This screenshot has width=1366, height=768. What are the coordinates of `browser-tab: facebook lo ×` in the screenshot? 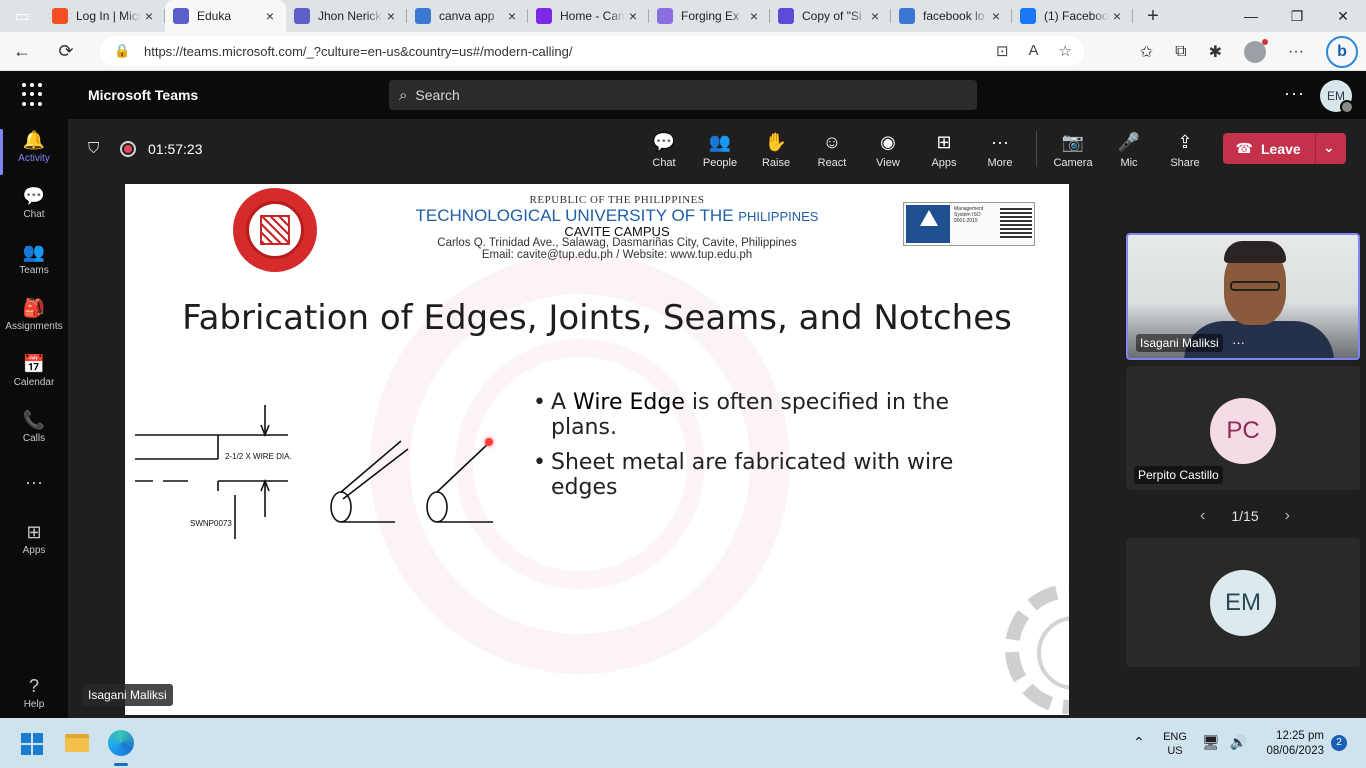 It's located at (951, 16).